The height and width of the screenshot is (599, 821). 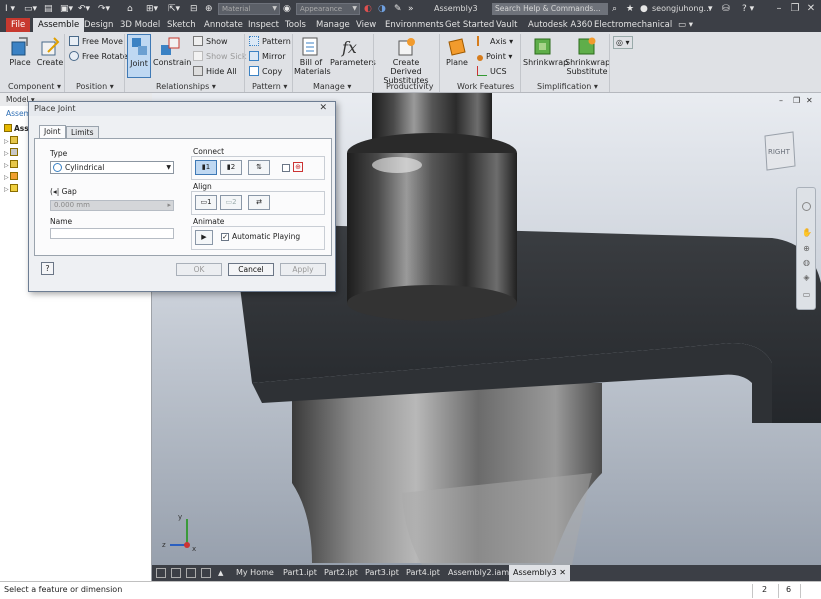 I want to click on look-at-icon: ◈, so click(x=806, y=277).